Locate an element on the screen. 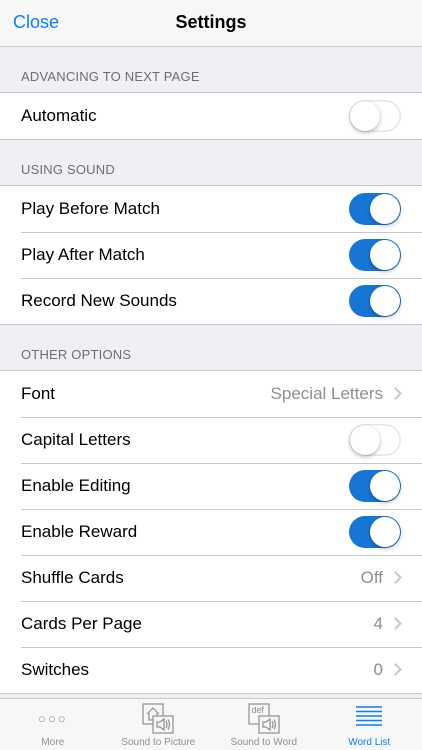 The height and width of the screenshot is (750, 422). row-switches: Switches 0 is located at coordinates (211, 670).